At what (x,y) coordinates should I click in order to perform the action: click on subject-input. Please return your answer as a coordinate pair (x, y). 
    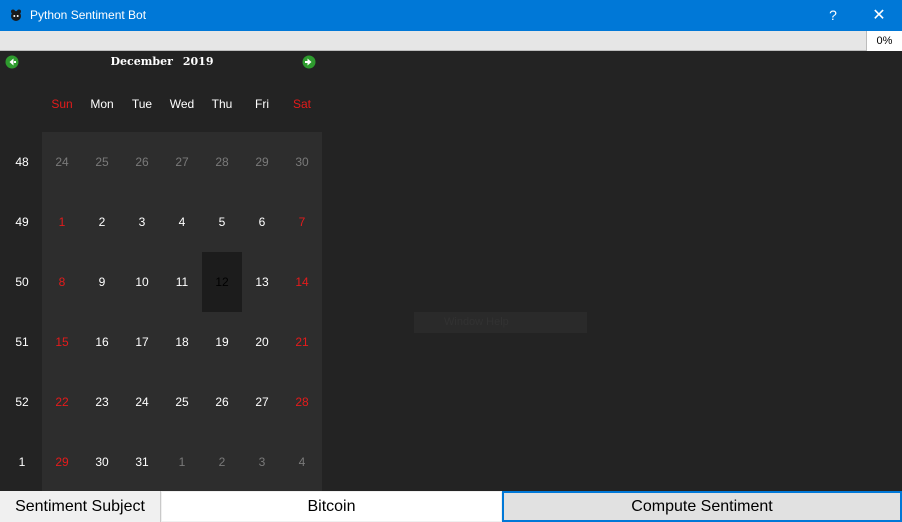
    Looking at the image, I should click on (331, 506).